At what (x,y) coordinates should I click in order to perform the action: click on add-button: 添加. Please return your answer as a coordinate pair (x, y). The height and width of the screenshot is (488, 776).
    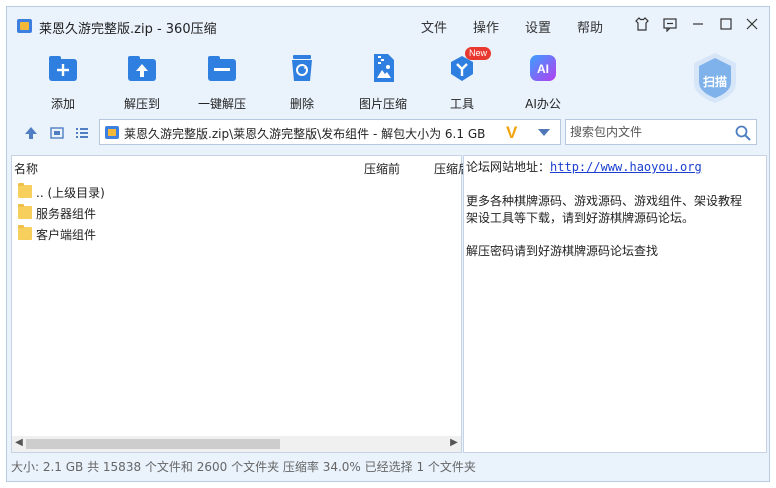
    Looking at the image, I should click on (63, 81).